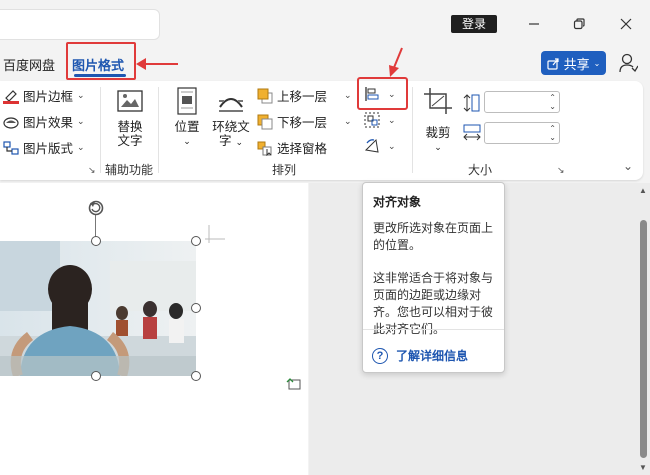  What do you see at coordinates (187, 101) in the screenshot?
I see `position-icon` at bounding box center [187, 101].